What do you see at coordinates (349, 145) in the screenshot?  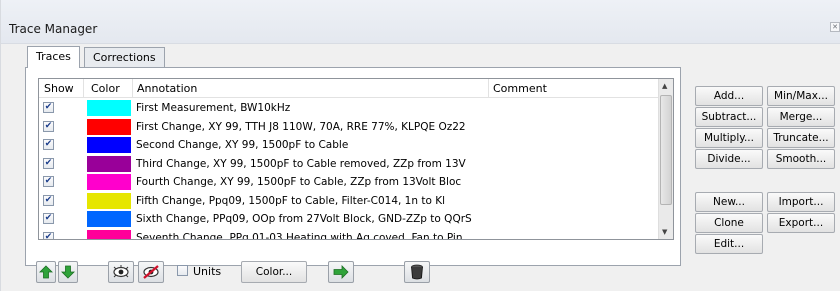 I see `table-row: ✔ Second Change, XY 99, 1500pF to Cable` at bounding box center [349, 145].